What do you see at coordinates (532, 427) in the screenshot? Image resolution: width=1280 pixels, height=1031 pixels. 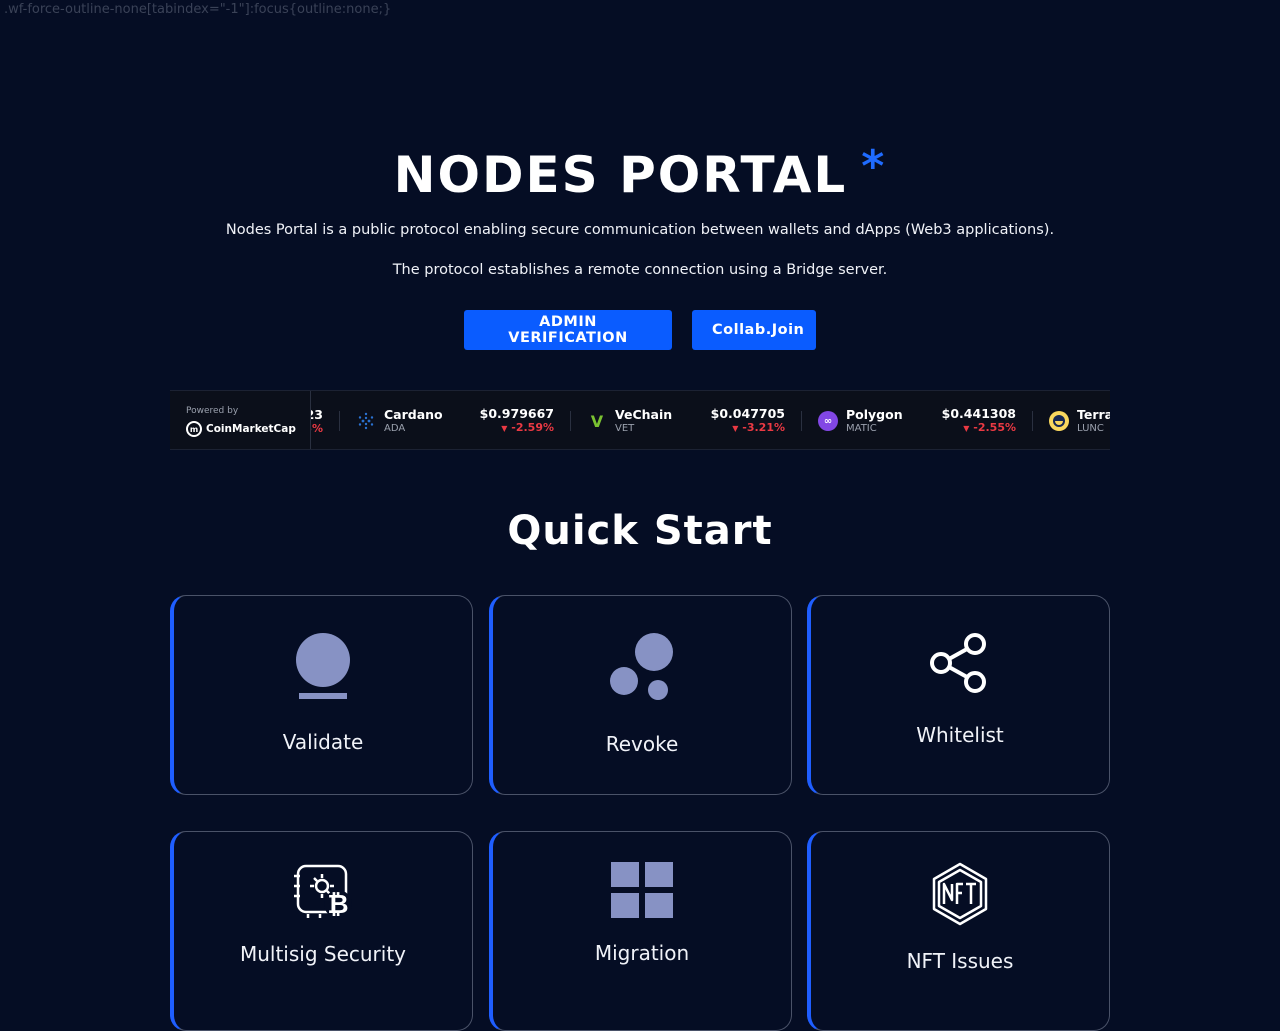 I see `coin-change: -2.59%` at bounding box center [532, 427].